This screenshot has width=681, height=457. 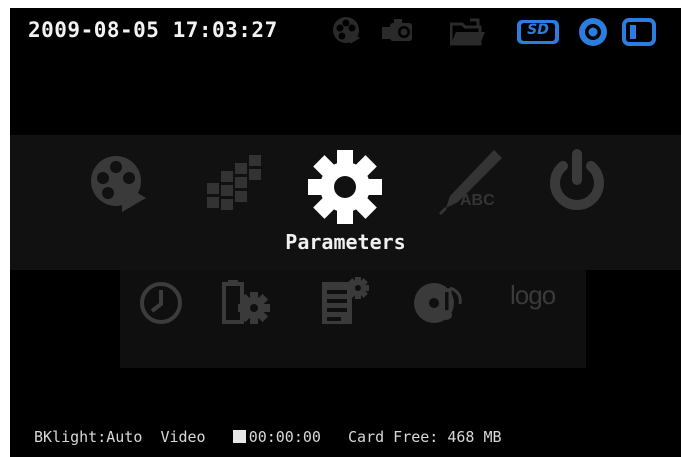 I want to click on logo-icon: logo, so click(x=540, y=300).